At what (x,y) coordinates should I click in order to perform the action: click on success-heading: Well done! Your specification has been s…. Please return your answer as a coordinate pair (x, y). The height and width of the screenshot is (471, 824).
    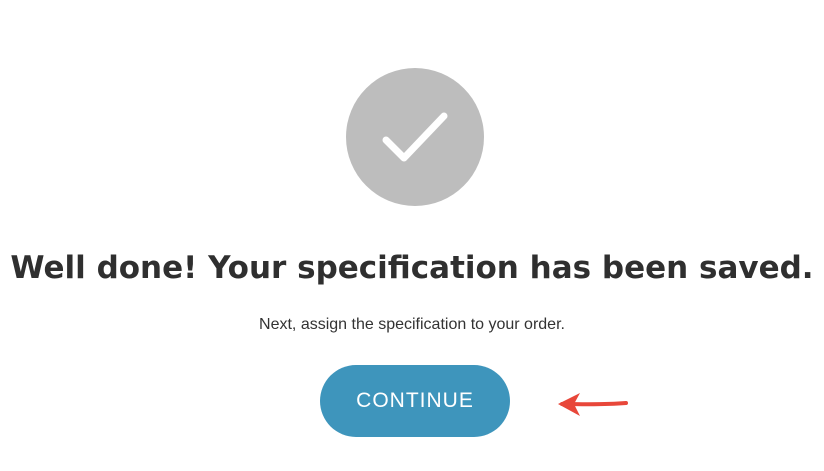
    Looking at the image, I should click on (412, 268).